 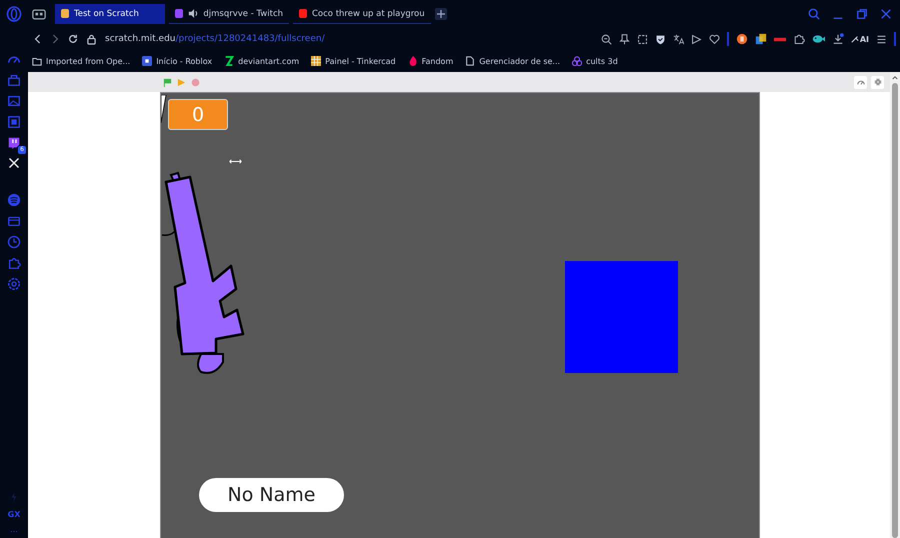 I want to click on music-circle-icon, so click(x=14, y=200).